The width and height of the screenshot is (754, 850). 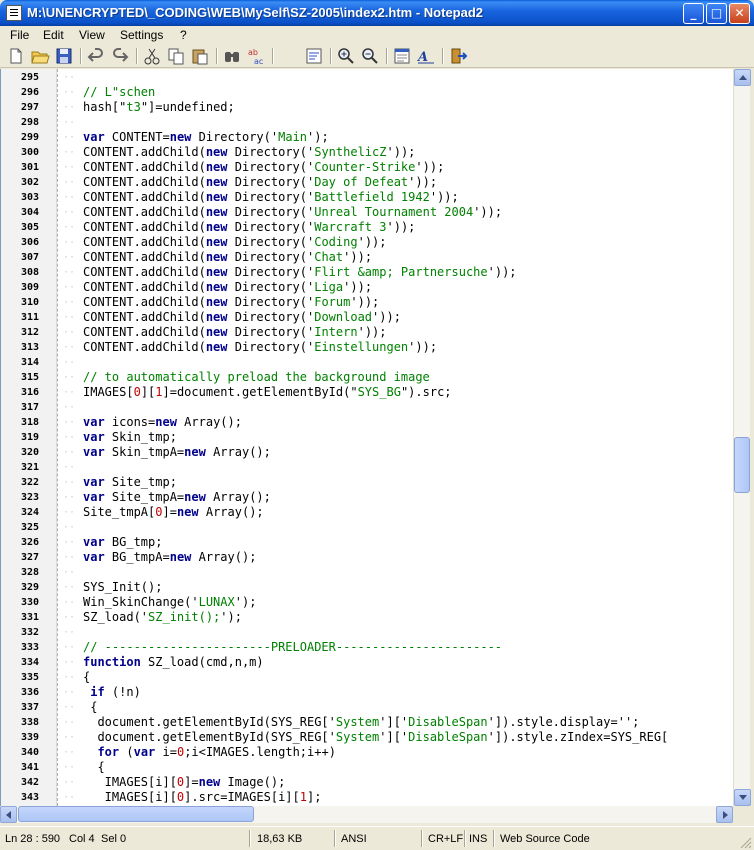 I want to click on code-line: Site_tmpA[0]=new Array();, so click(x=173, y=512).